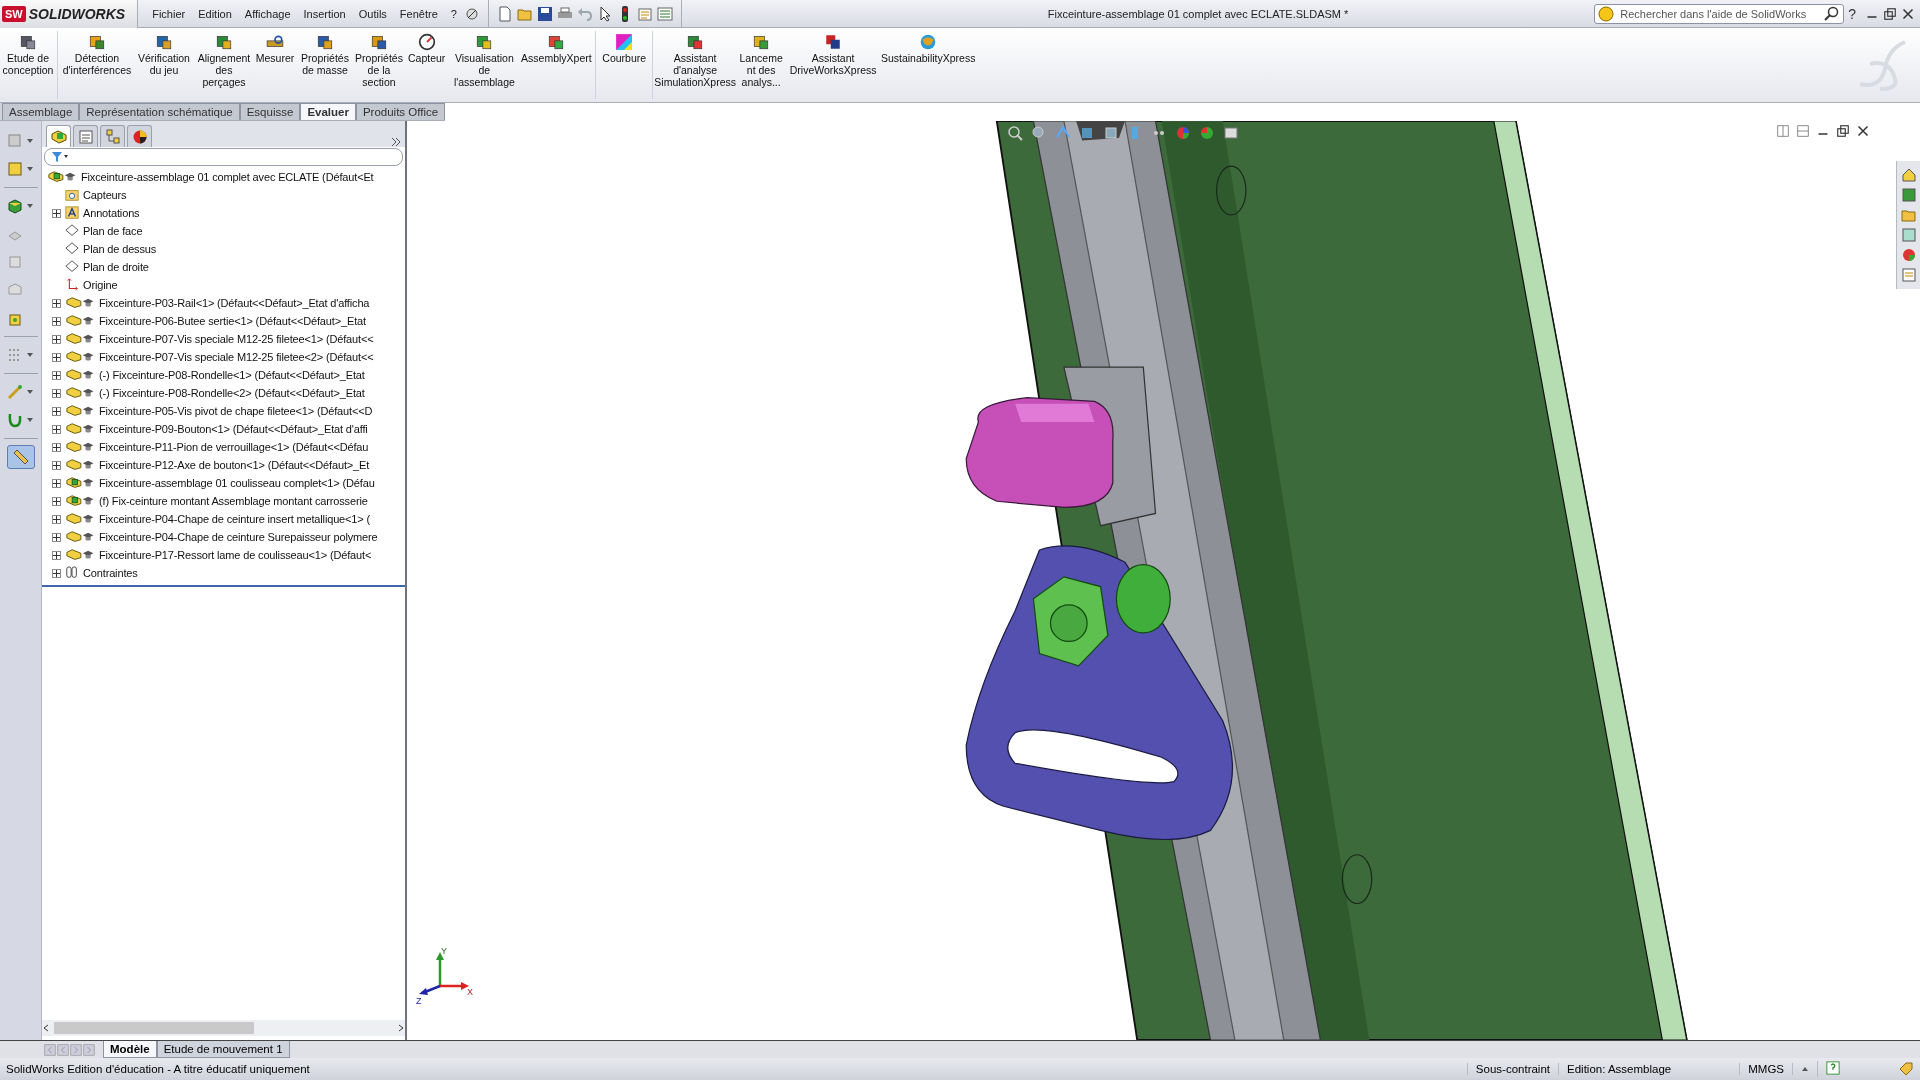 The height and width of the screenshot is (1080, 1920). I want to click on tab: Représentation schématique, so click(159, 111).